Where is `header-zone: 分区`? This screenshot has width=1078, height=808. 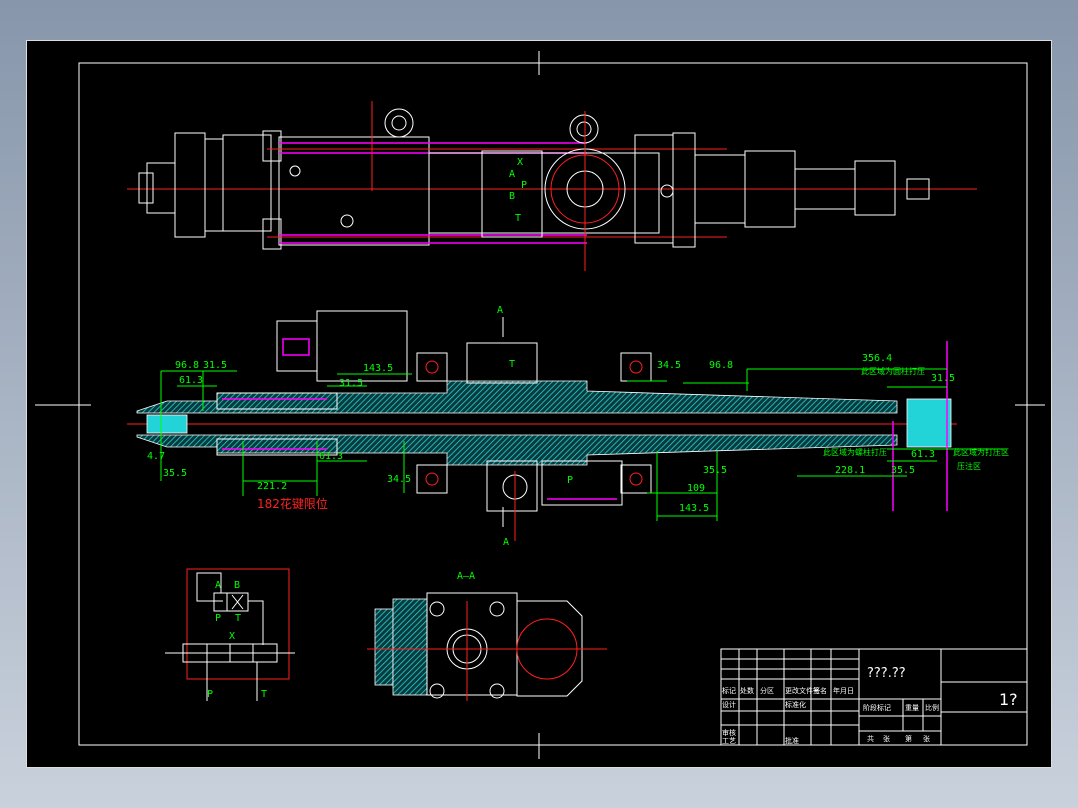 header-zone: 分区 is located at coordinates (767, 690).